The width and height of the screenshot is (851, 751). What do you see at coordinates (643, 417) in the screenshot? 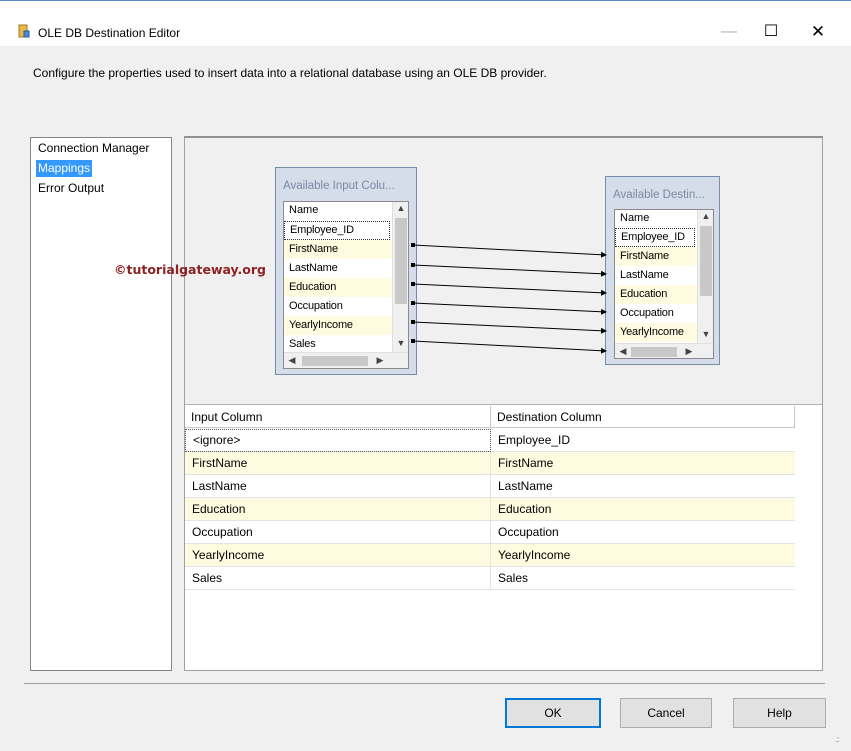
I see `destination-column-header: Destination Column` at bounding box center [643, 417].